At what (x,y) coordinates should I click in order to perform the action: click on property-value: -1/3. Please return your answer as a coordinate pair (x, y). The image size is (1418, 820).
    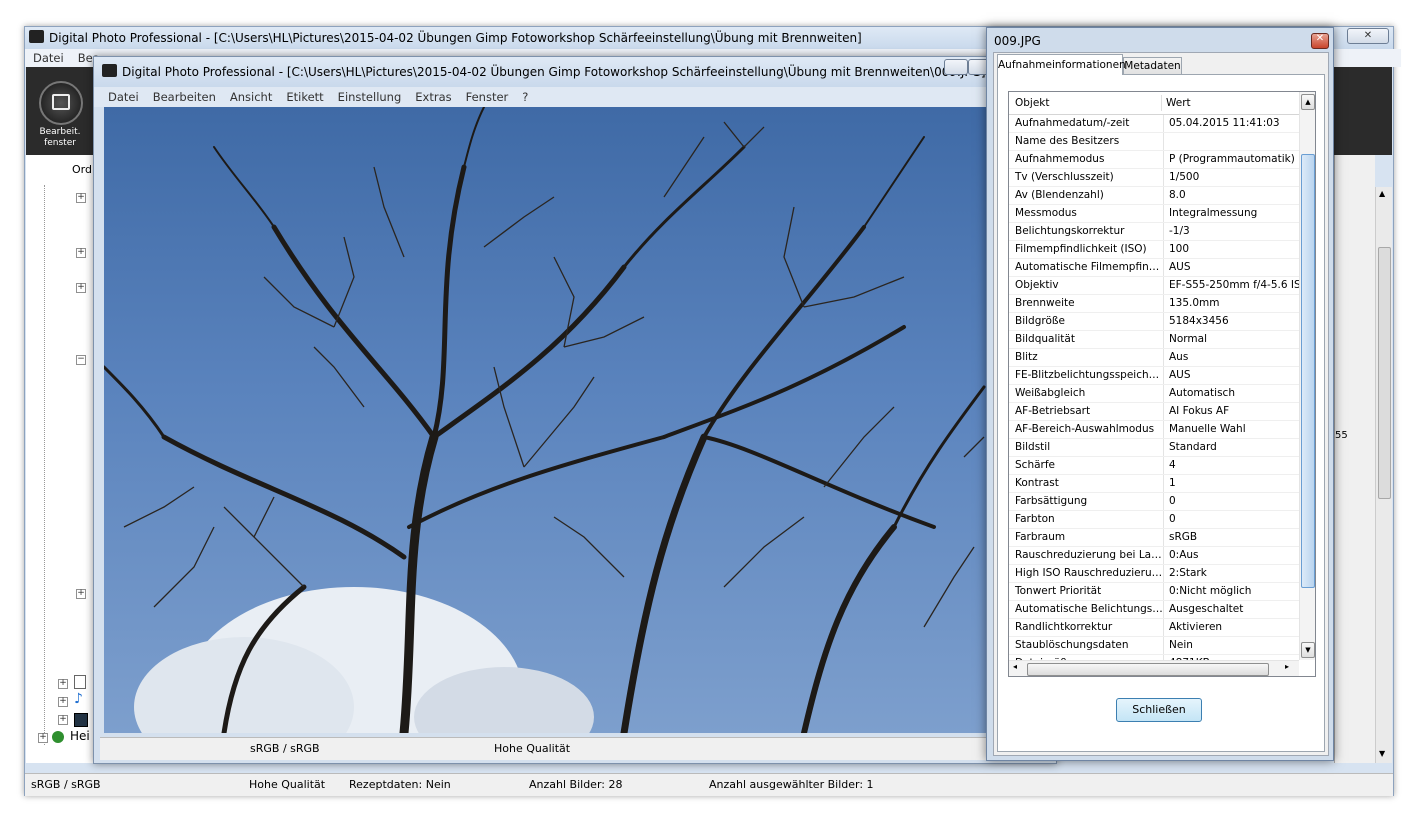
    Looking at the image, I should click on (1179, 231).